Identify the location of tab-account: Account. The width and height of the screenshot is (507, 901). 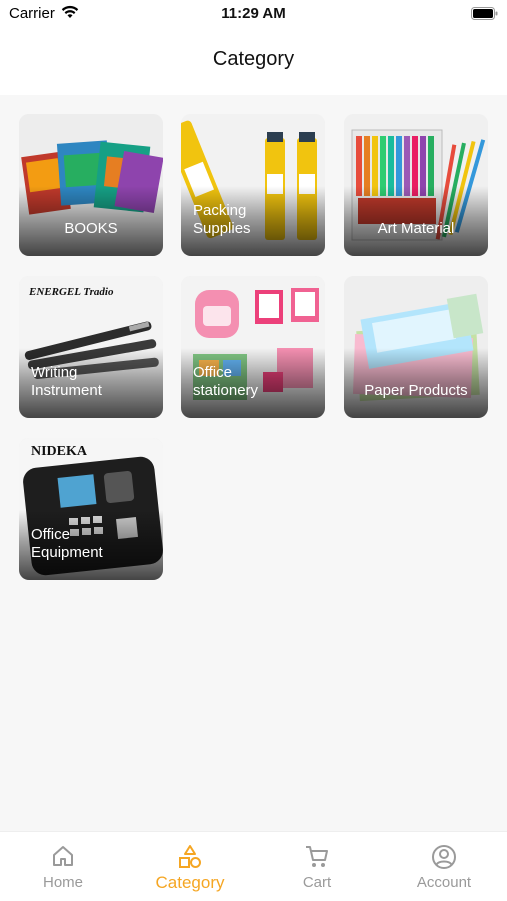
(444, 866).